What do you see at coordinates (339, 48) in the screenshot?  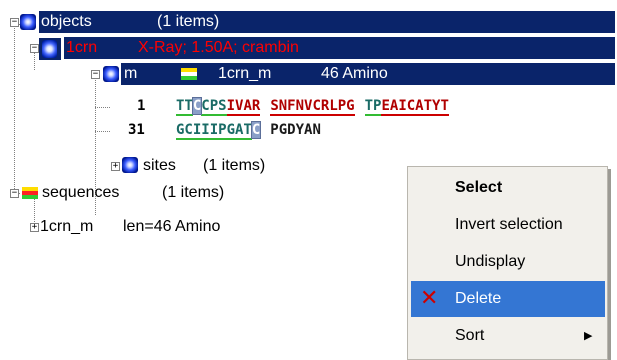 I see `tree-row-molecule: 1crn X-Ray; 1.50A; crambin` at bounding box center [339, 48].